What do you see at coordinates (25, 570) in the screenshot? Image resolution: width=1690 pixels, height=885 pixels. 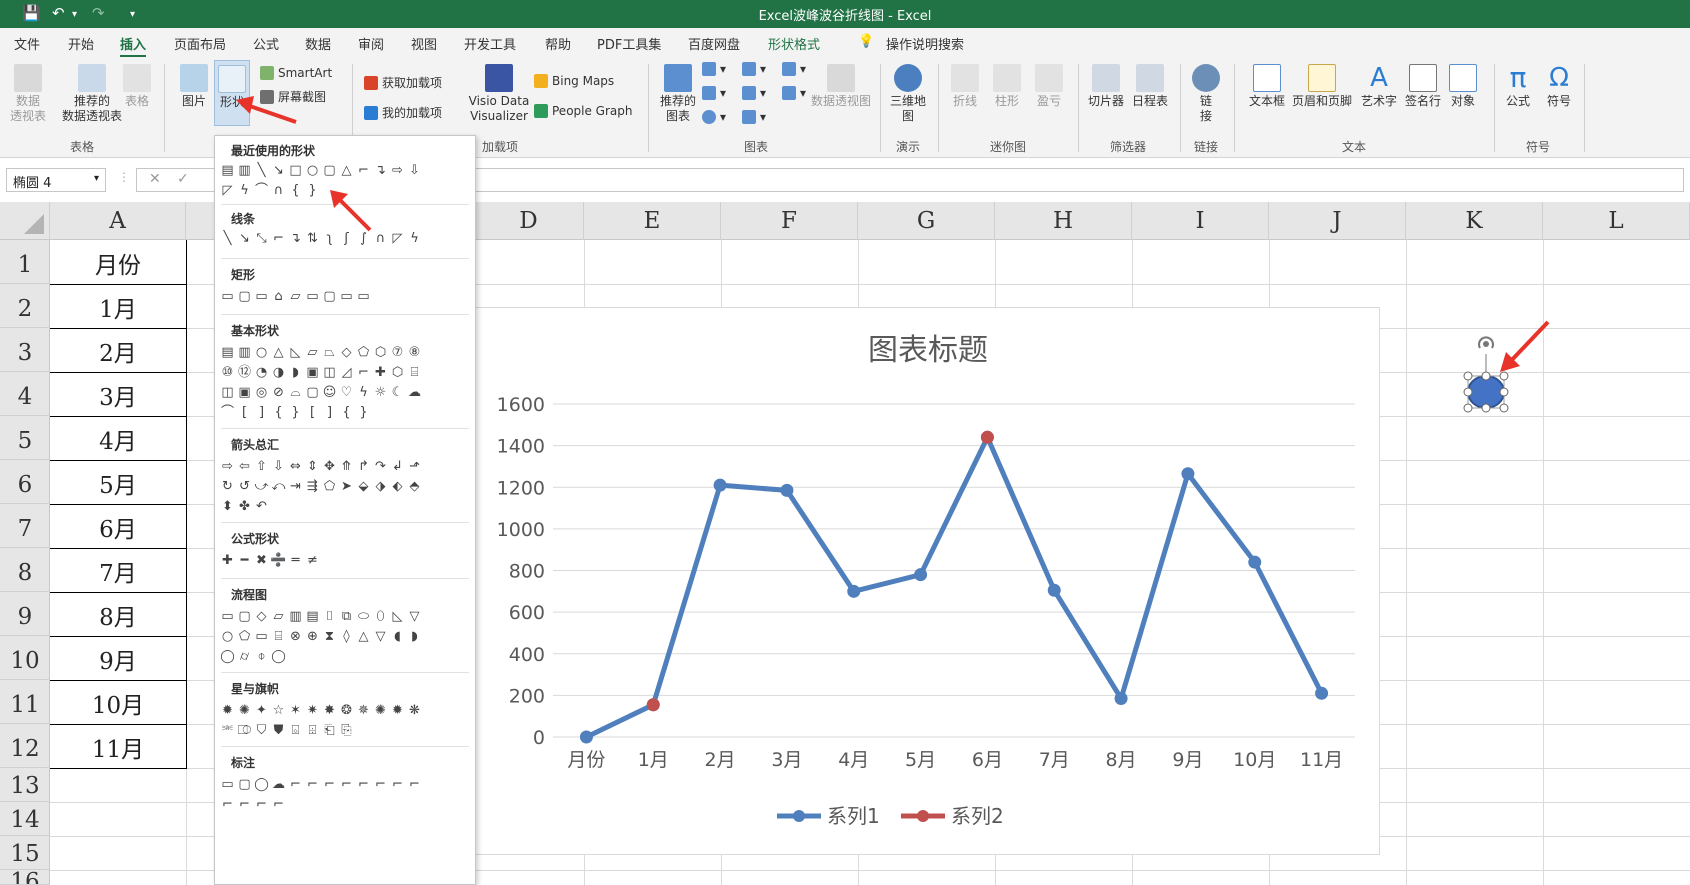 I see `row-header: 8` at bounding box center [25, 570].